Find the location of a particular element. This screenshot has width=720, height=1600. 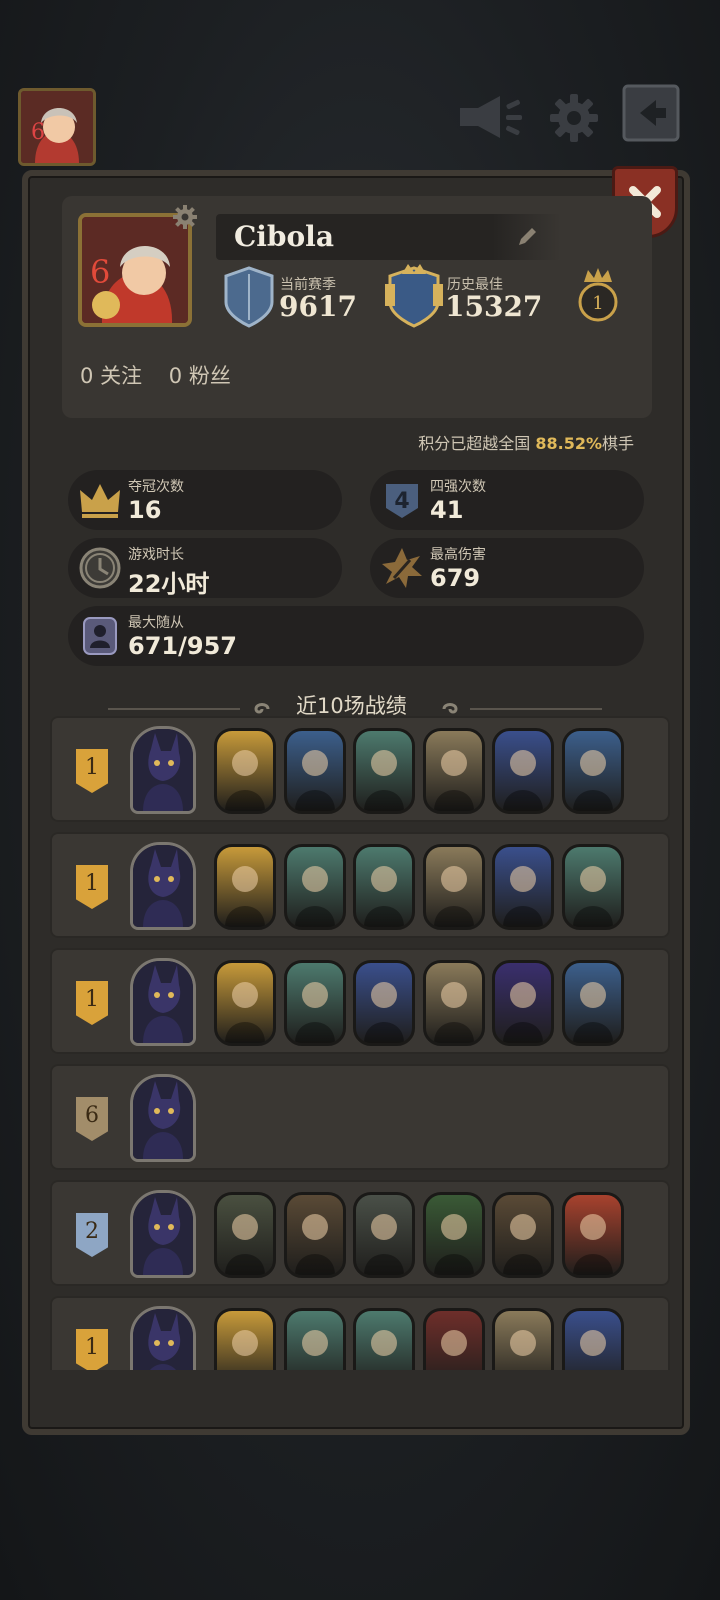

tabby-cat-hero-icon is located at coordinates (163, 1118).